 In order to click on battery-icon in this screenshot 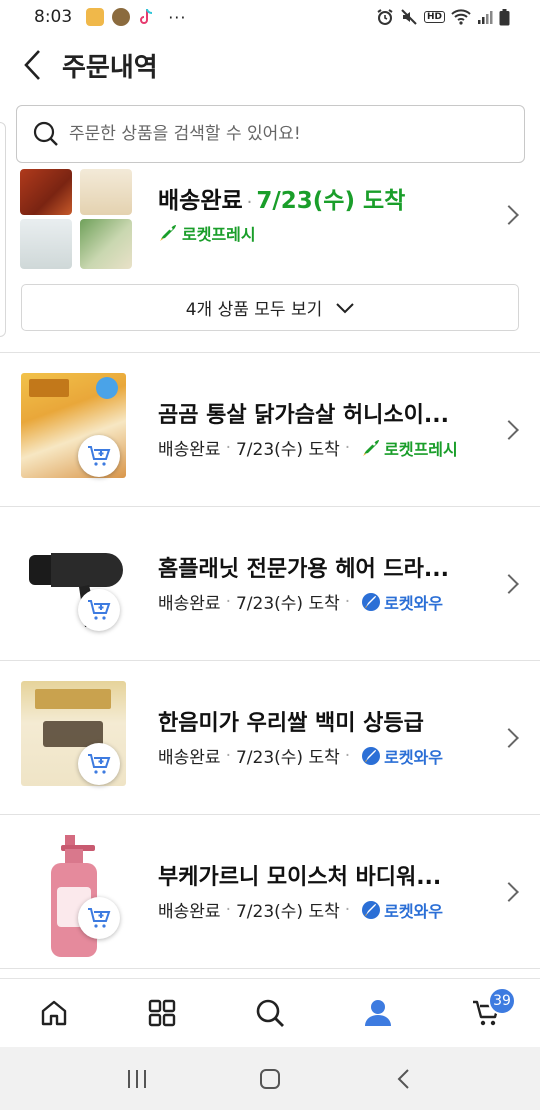, I will do `click(504, 16)`.